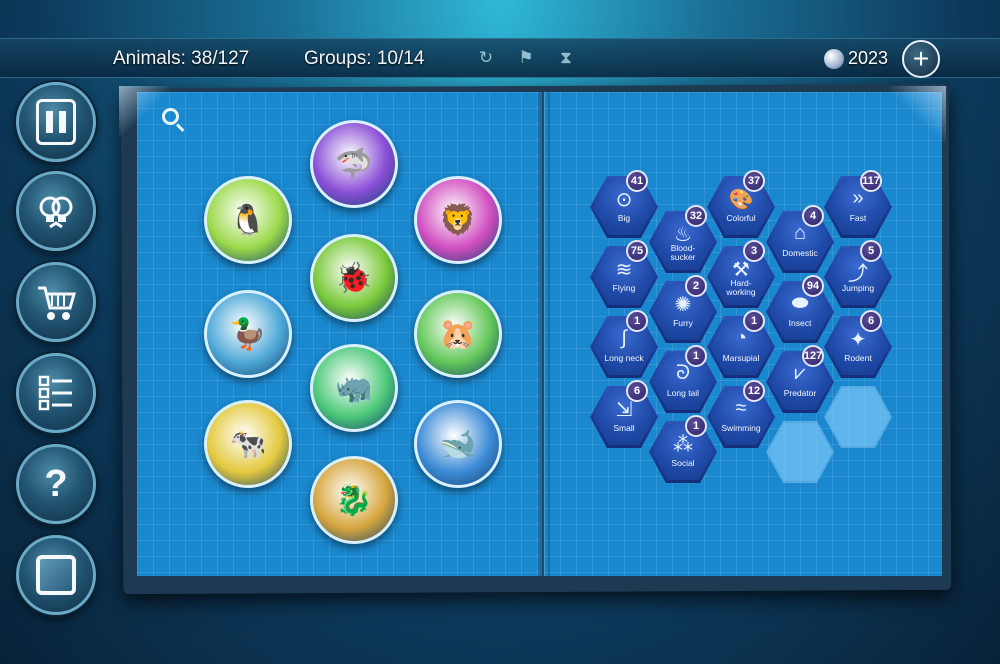 The height and width of the screenshot is (664, 1000). What do you see at coordinates (741, 287) in the screenshot?
I see `group-label: Hard- working` at bounding box center [741, 287].